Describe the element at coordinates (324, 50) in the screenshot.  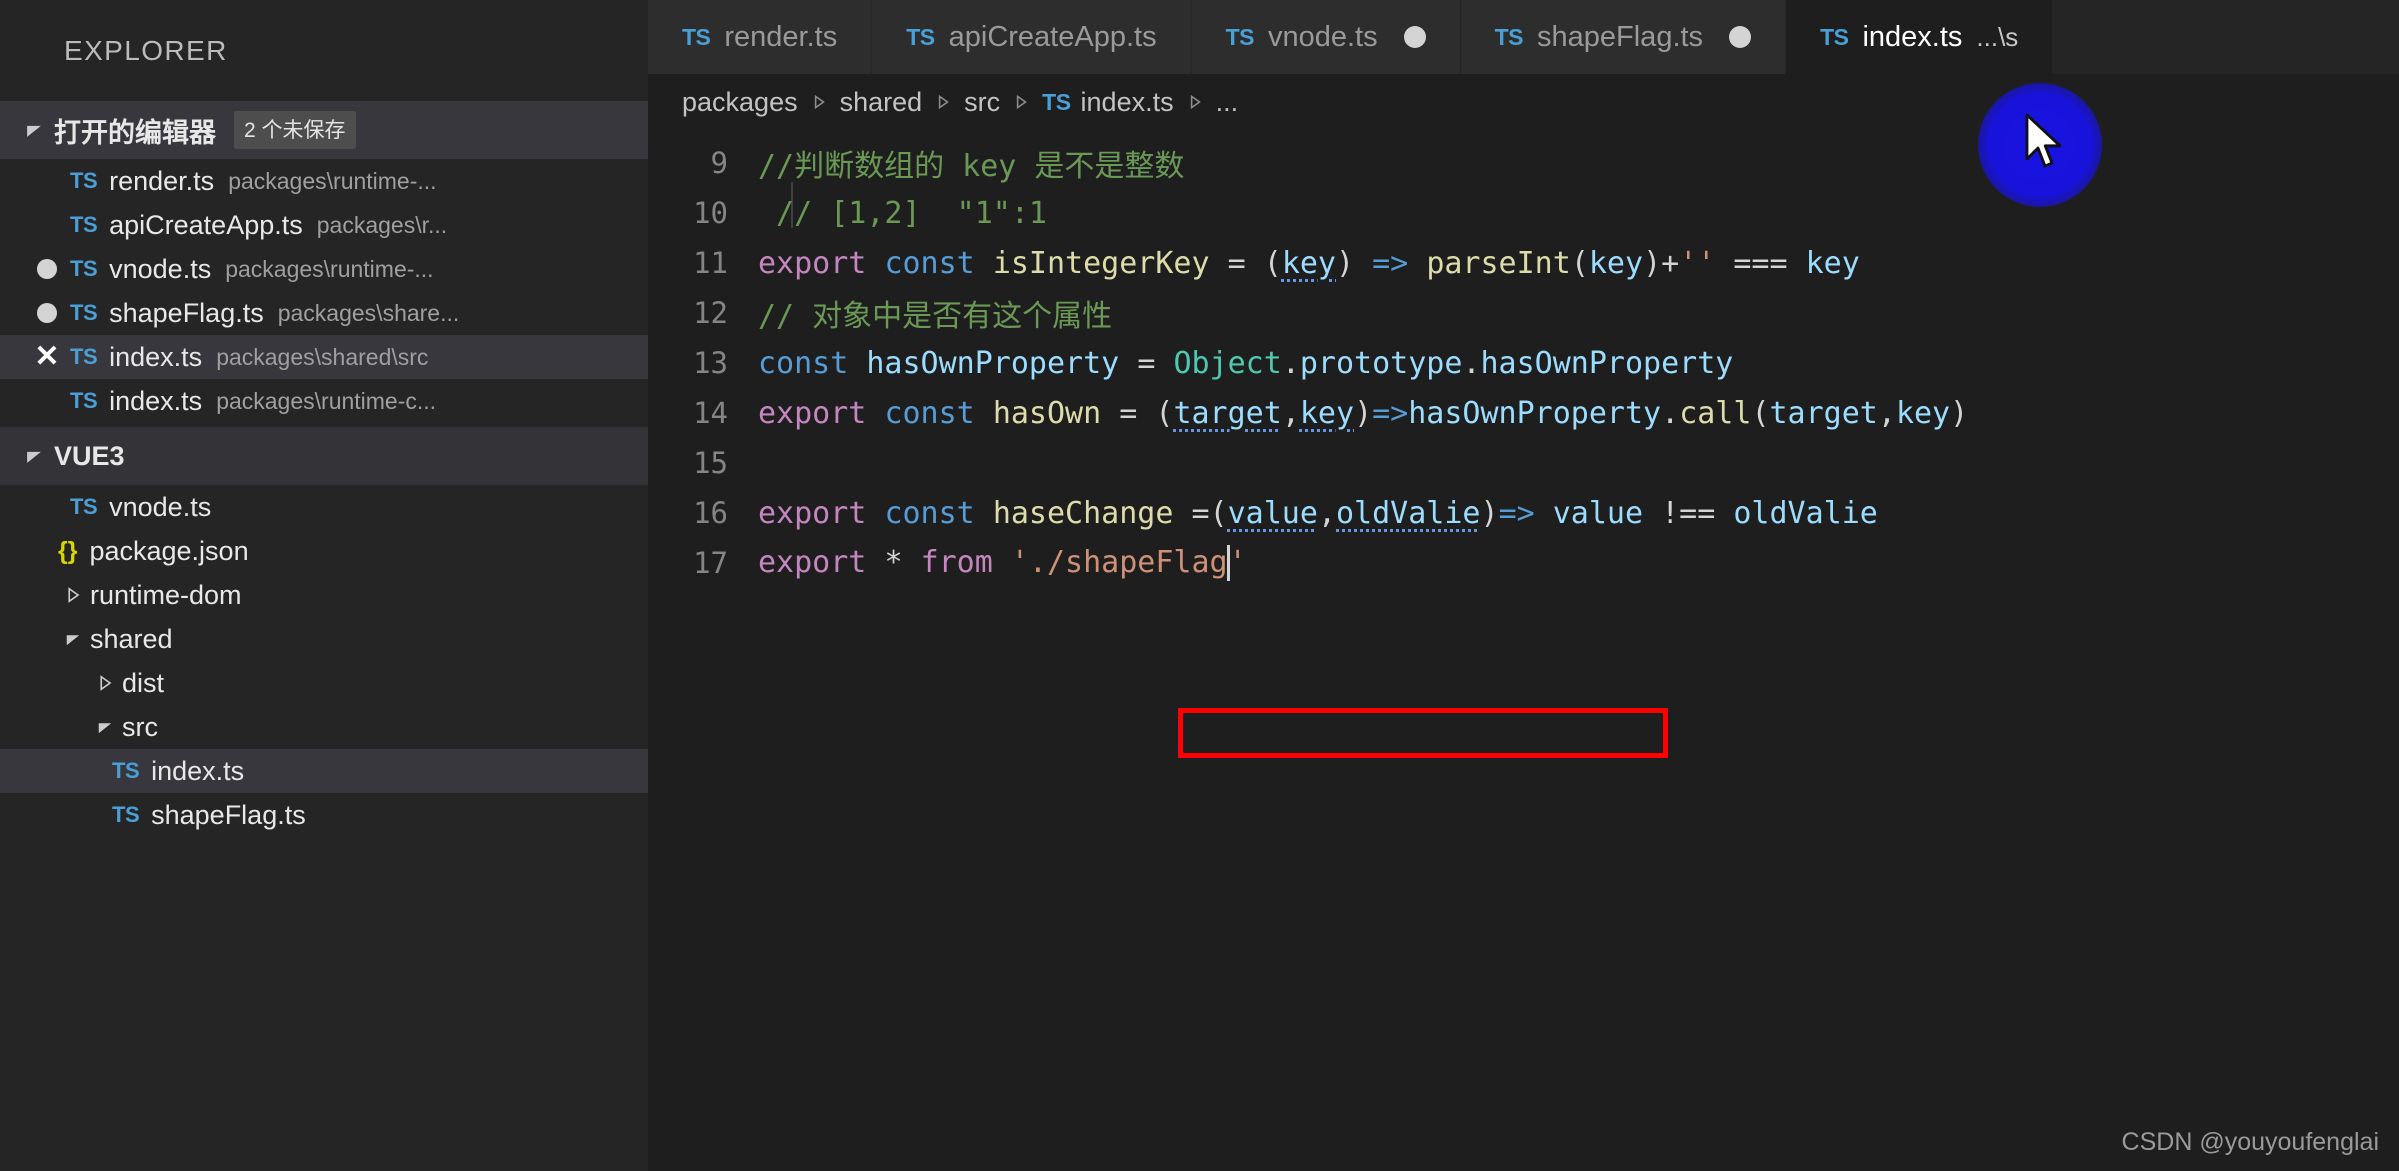
I see `sidebar-title: EXPLORER` at that location.